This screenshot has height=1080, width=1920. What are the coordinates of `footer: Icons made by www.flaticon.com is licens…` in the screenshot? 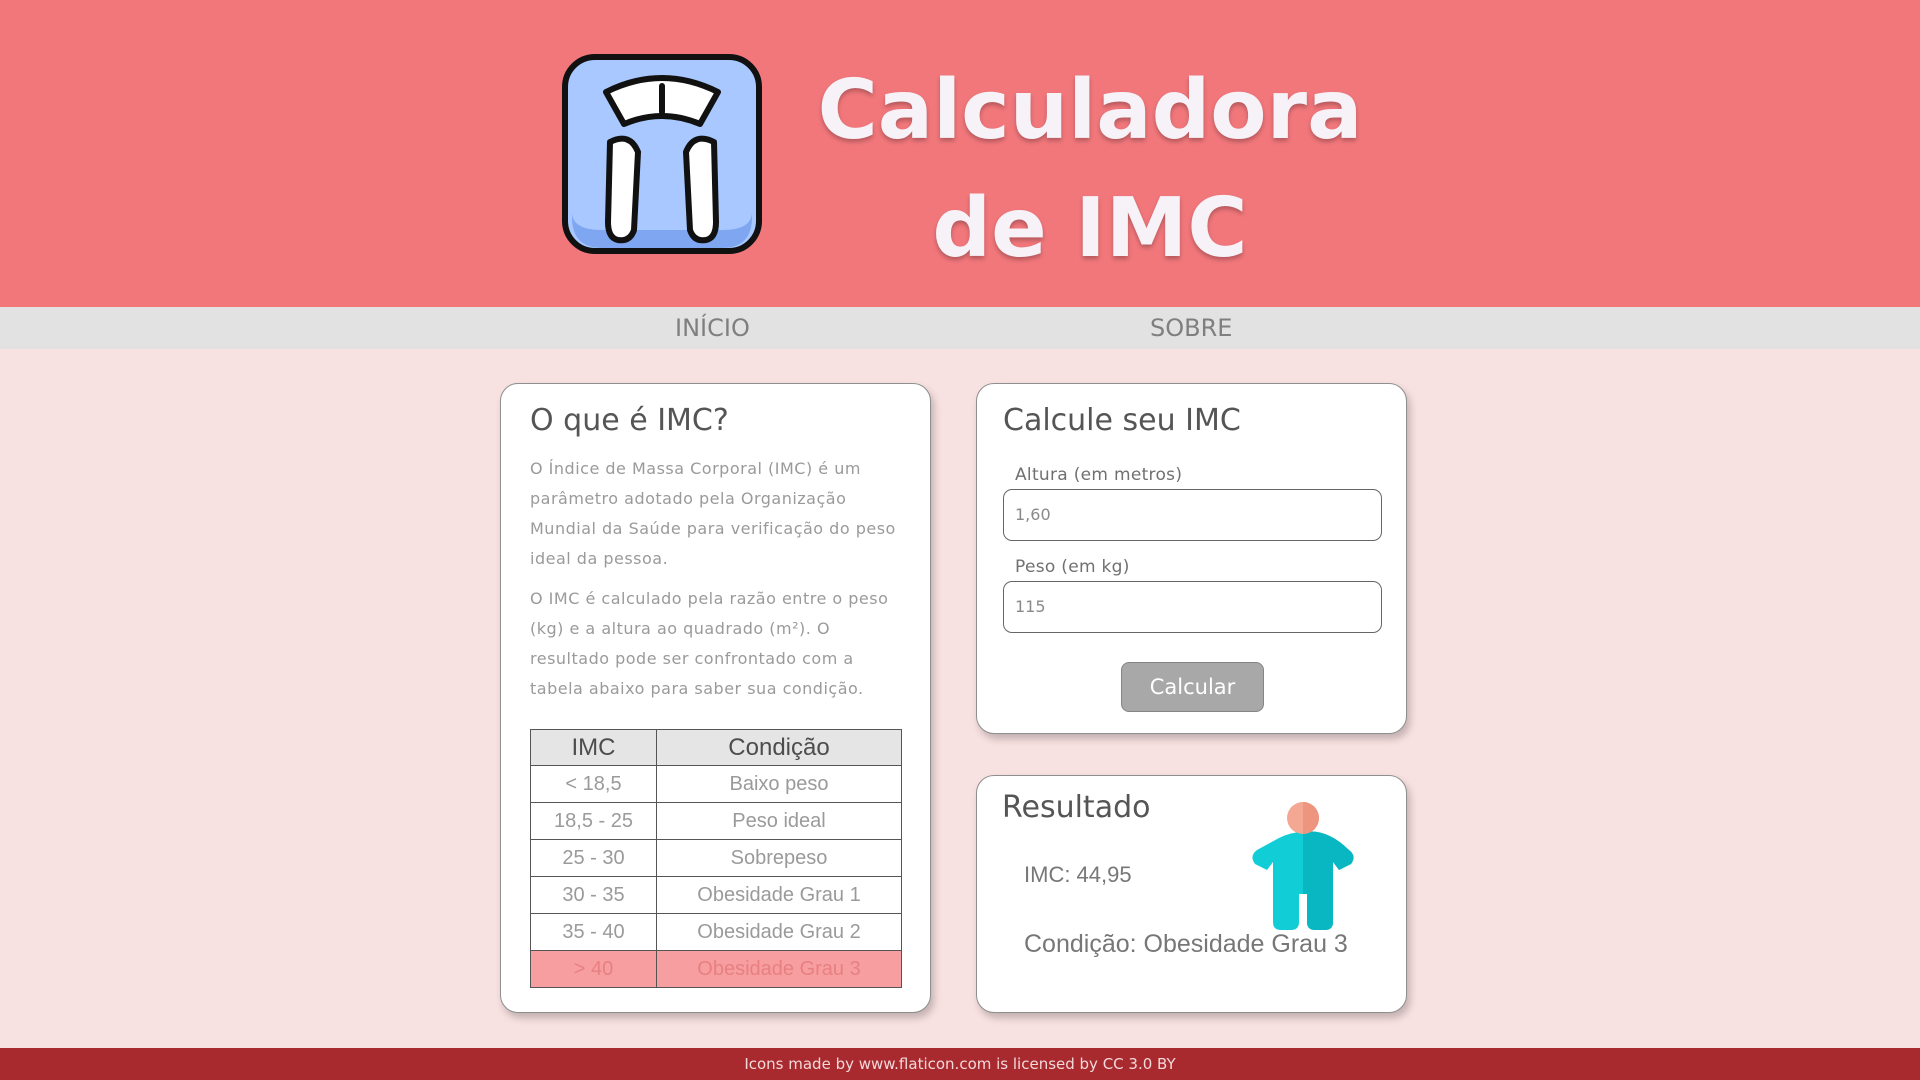 It's located at (960, 1064).